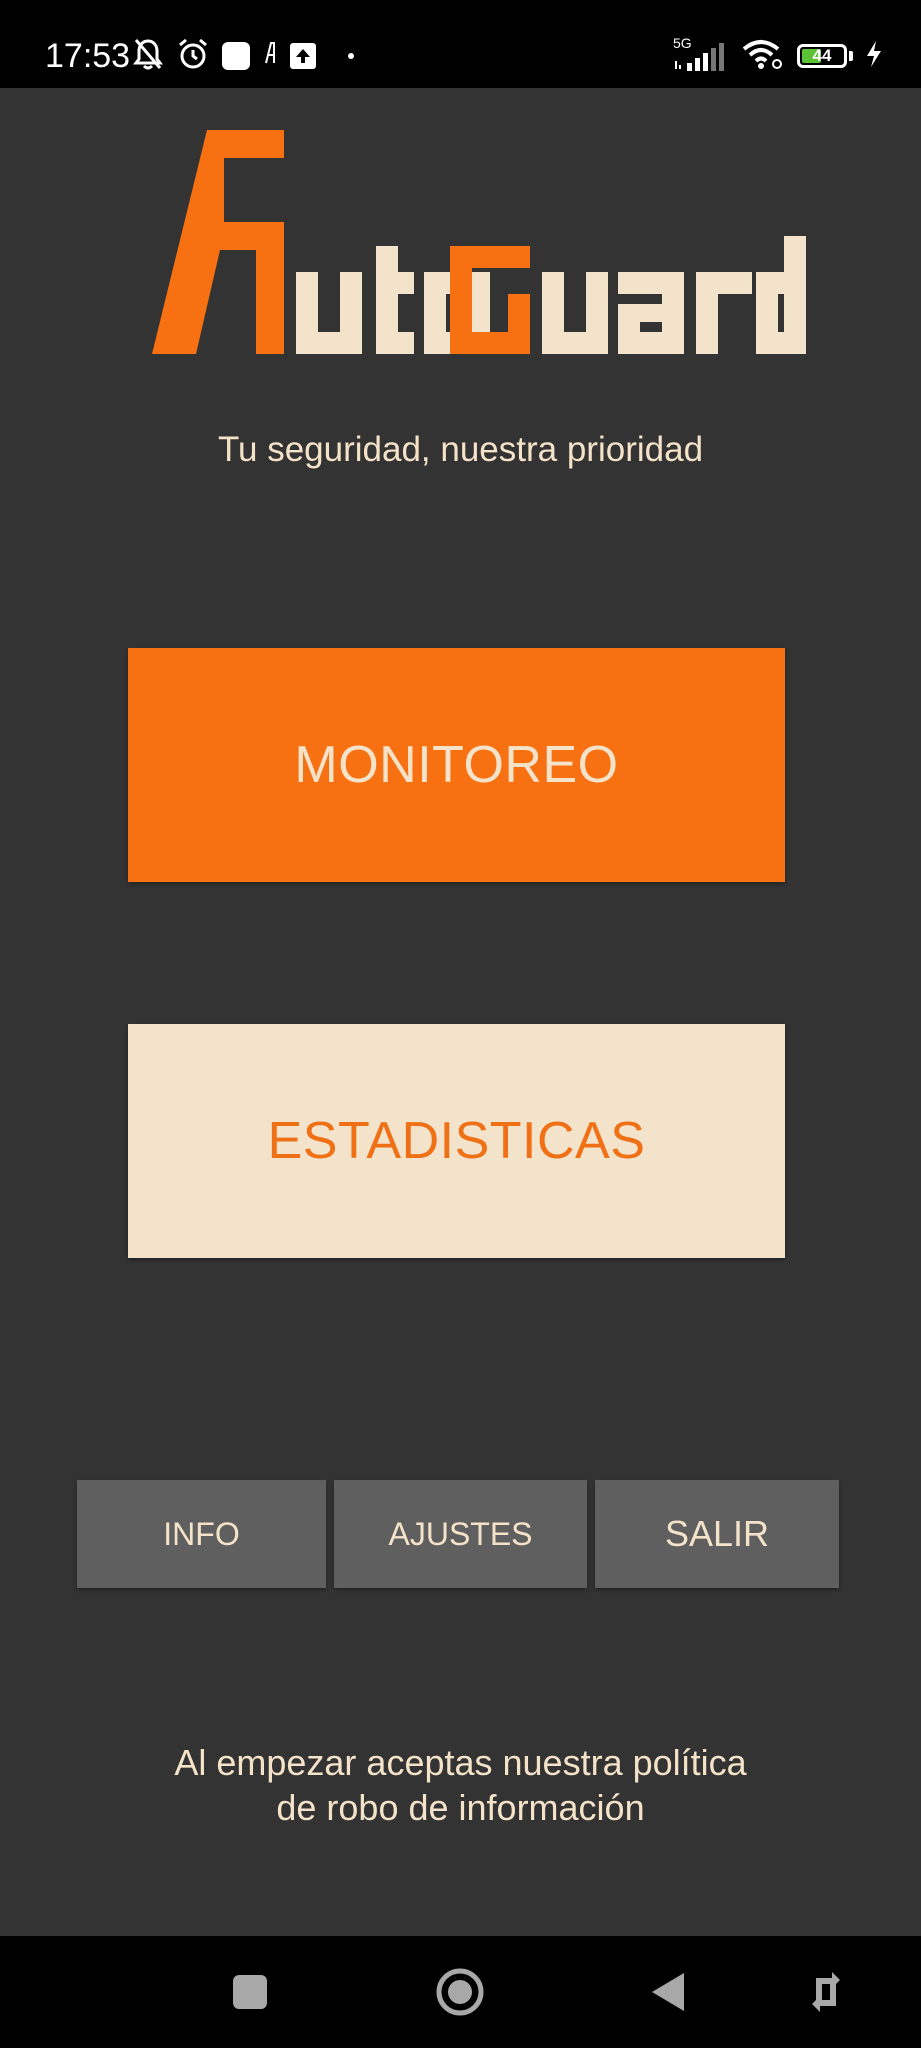 This screenshot has height=2048, width=921. Describe the element at coordinates (201, 1534) in the screenshot. I see `info-button: INFO` at that location.